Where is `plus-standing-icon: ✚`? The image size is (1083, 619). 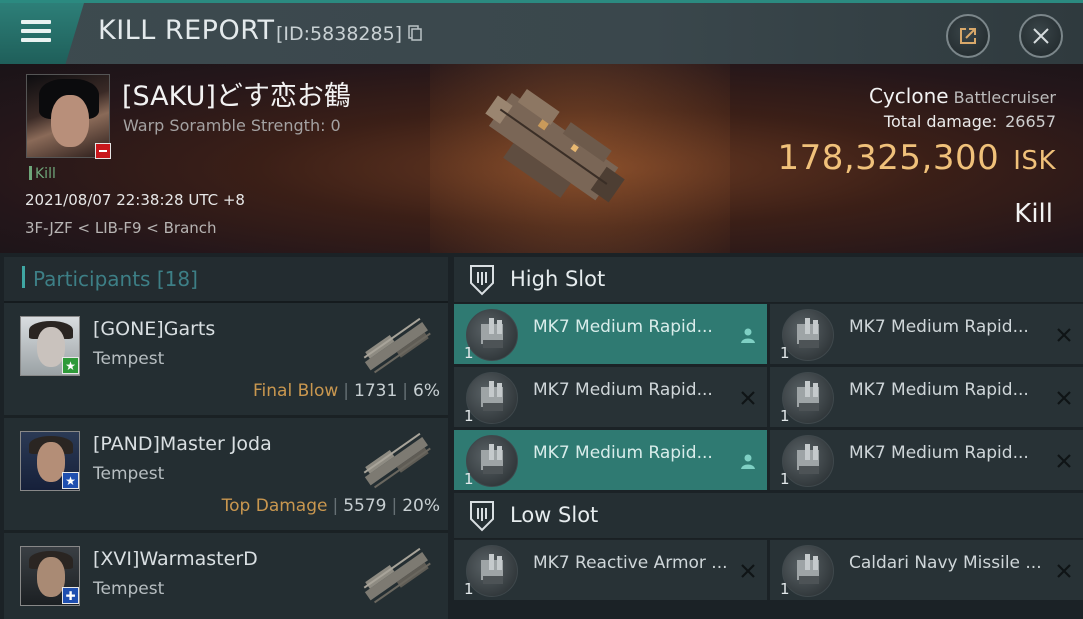 plus-standing-icon: ✚ is located at coordinates (70, 595).